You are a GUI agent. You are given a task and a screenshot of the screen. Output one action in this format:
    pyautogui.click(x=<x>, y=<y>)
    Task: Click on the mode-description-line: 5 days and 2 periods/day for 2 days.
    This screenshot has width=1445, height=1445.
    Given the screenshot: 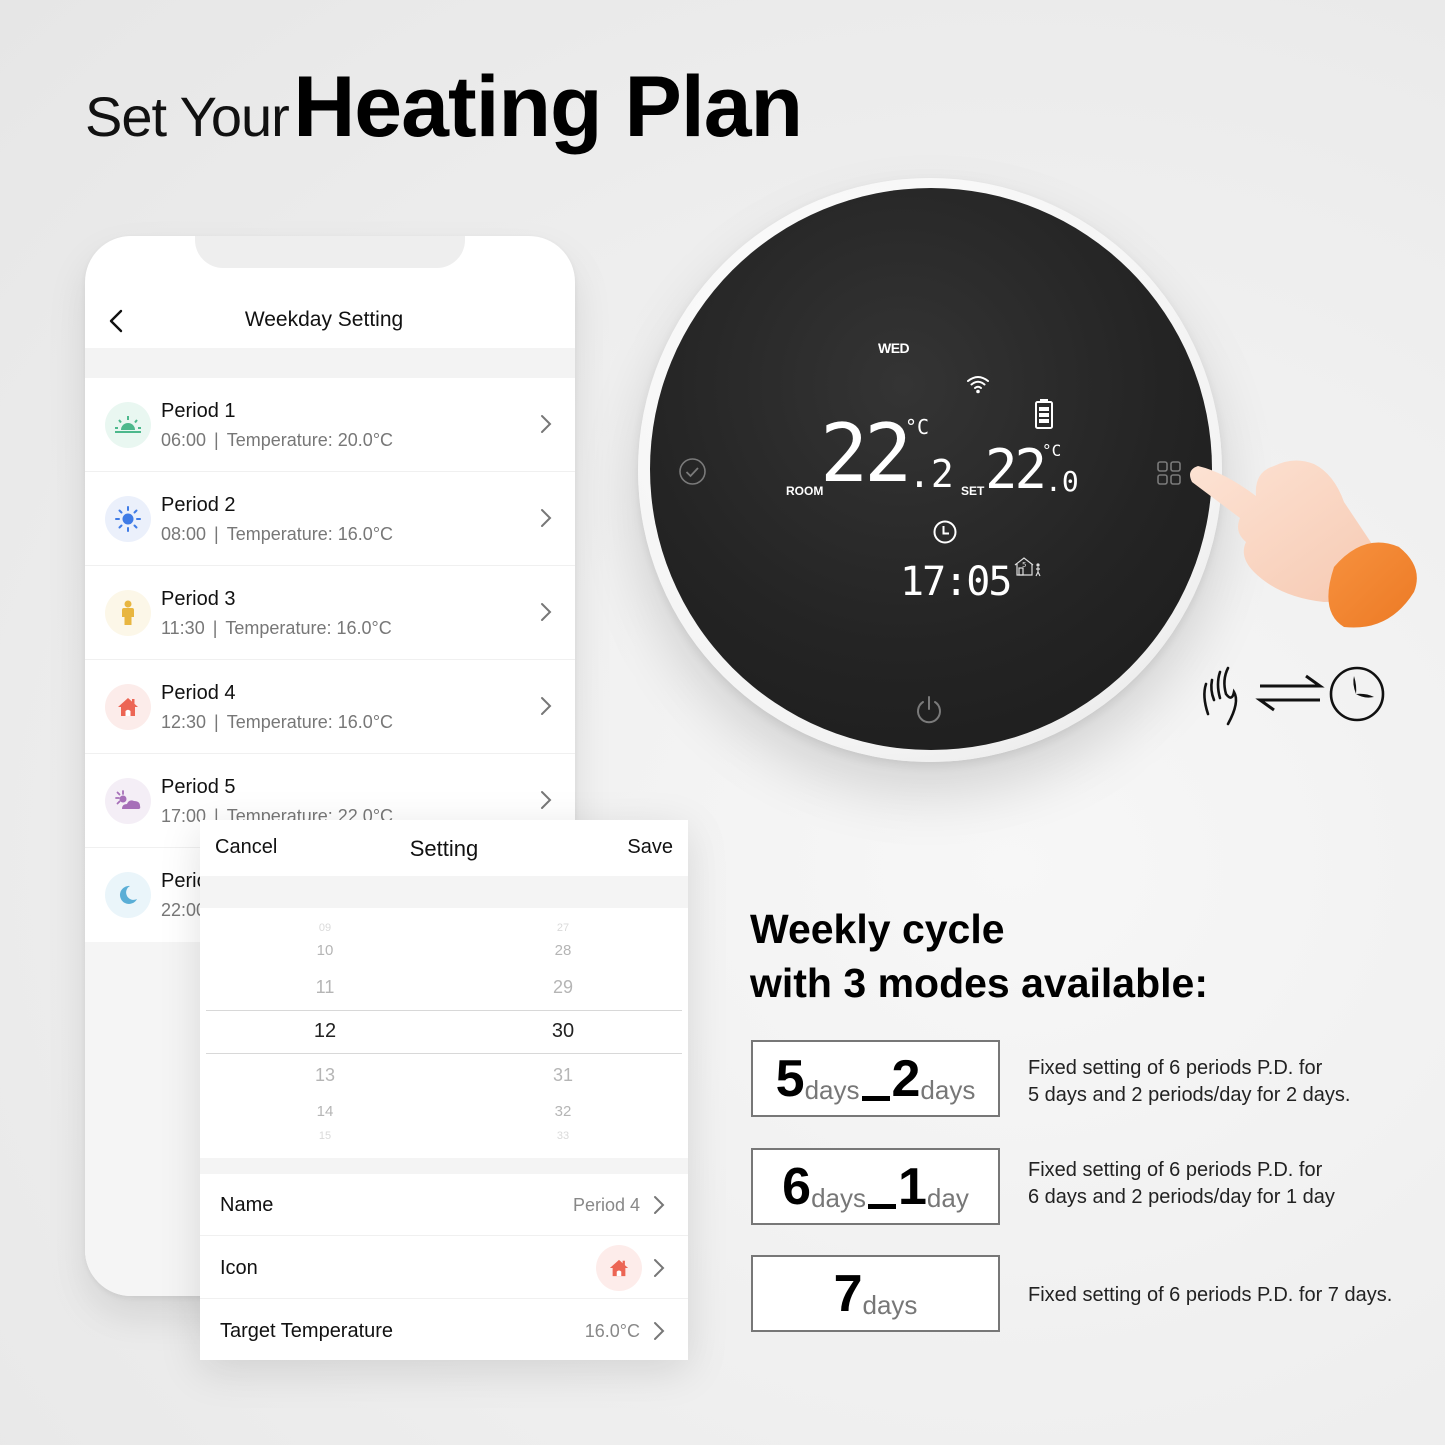 What is the action you would take?
    pyautogui.click(x=1189, y=1095)
    